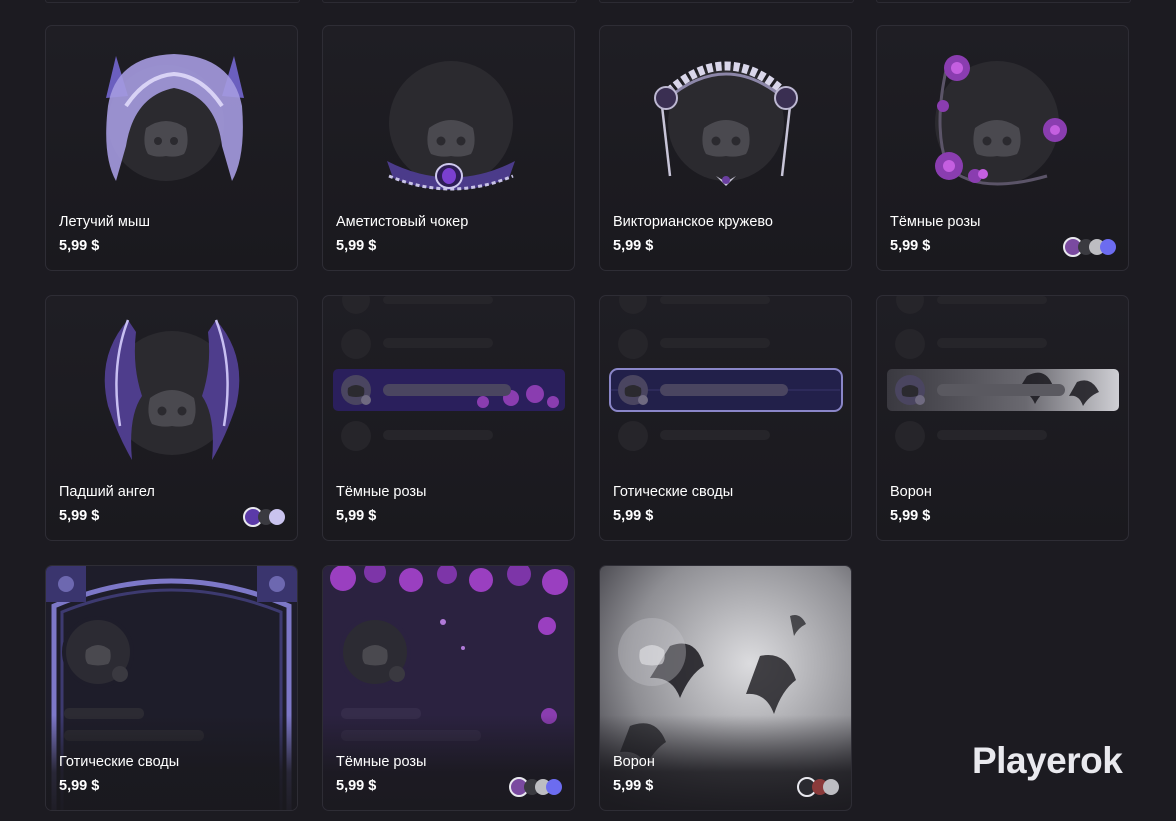 Image resolution: width=1176 pixels, height=821 pixels. I want to click on product-card: Летучий мыш 5,99 $, so click(171, 148).